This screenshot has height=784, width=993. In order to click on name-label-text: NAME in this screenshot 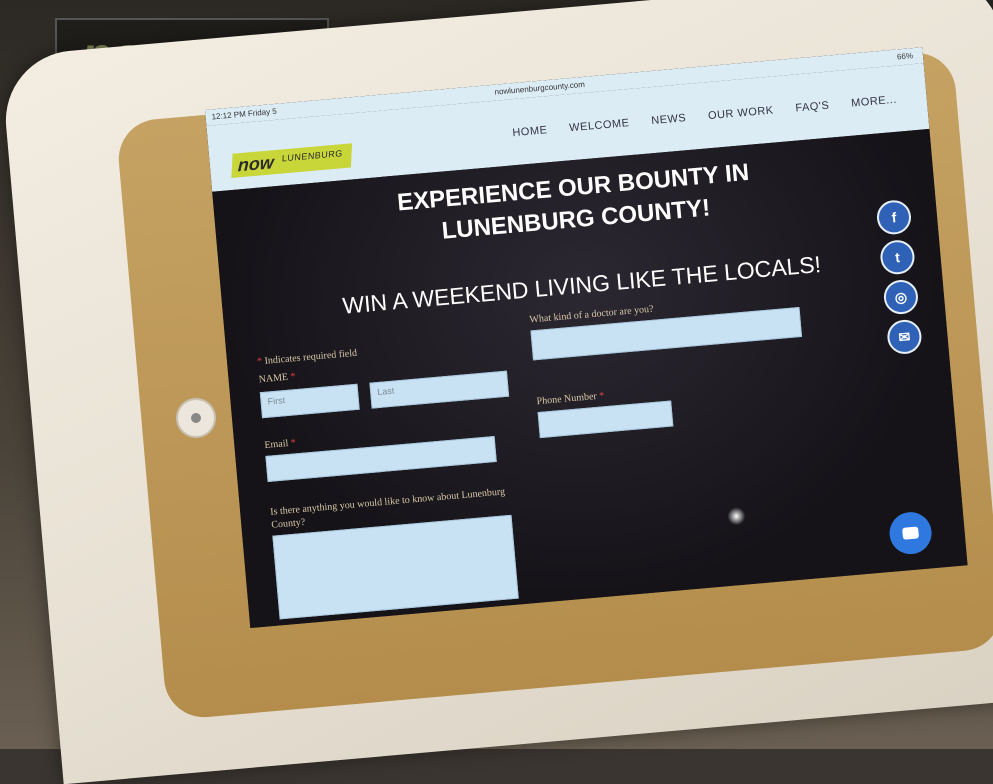, I will do `click(273, 378)`.